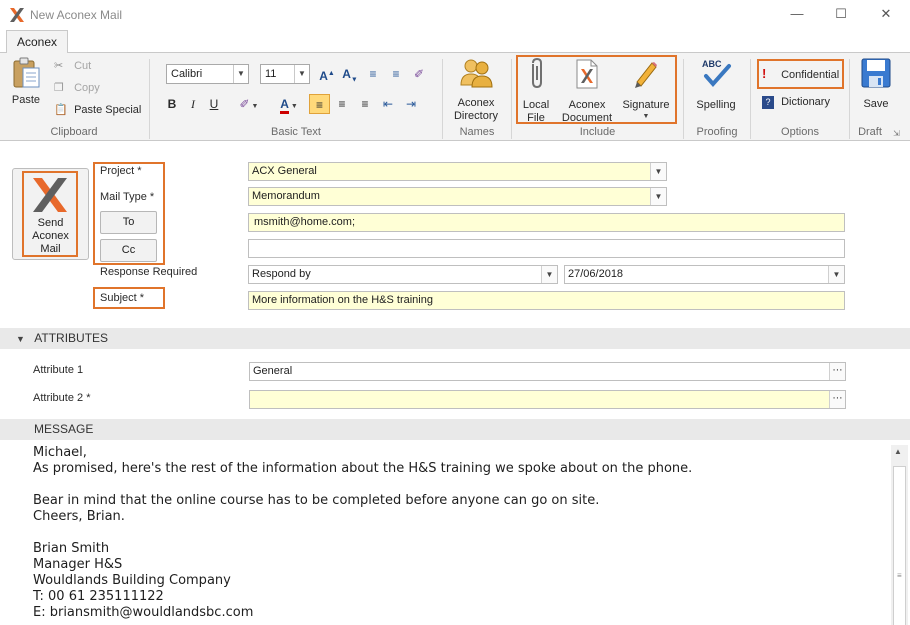 The image size is (910, 625). What do you see at coordinates (61, 110) in the screenshot?
I see `paste-special-icon: 📋` at bounding box center [61, 110].